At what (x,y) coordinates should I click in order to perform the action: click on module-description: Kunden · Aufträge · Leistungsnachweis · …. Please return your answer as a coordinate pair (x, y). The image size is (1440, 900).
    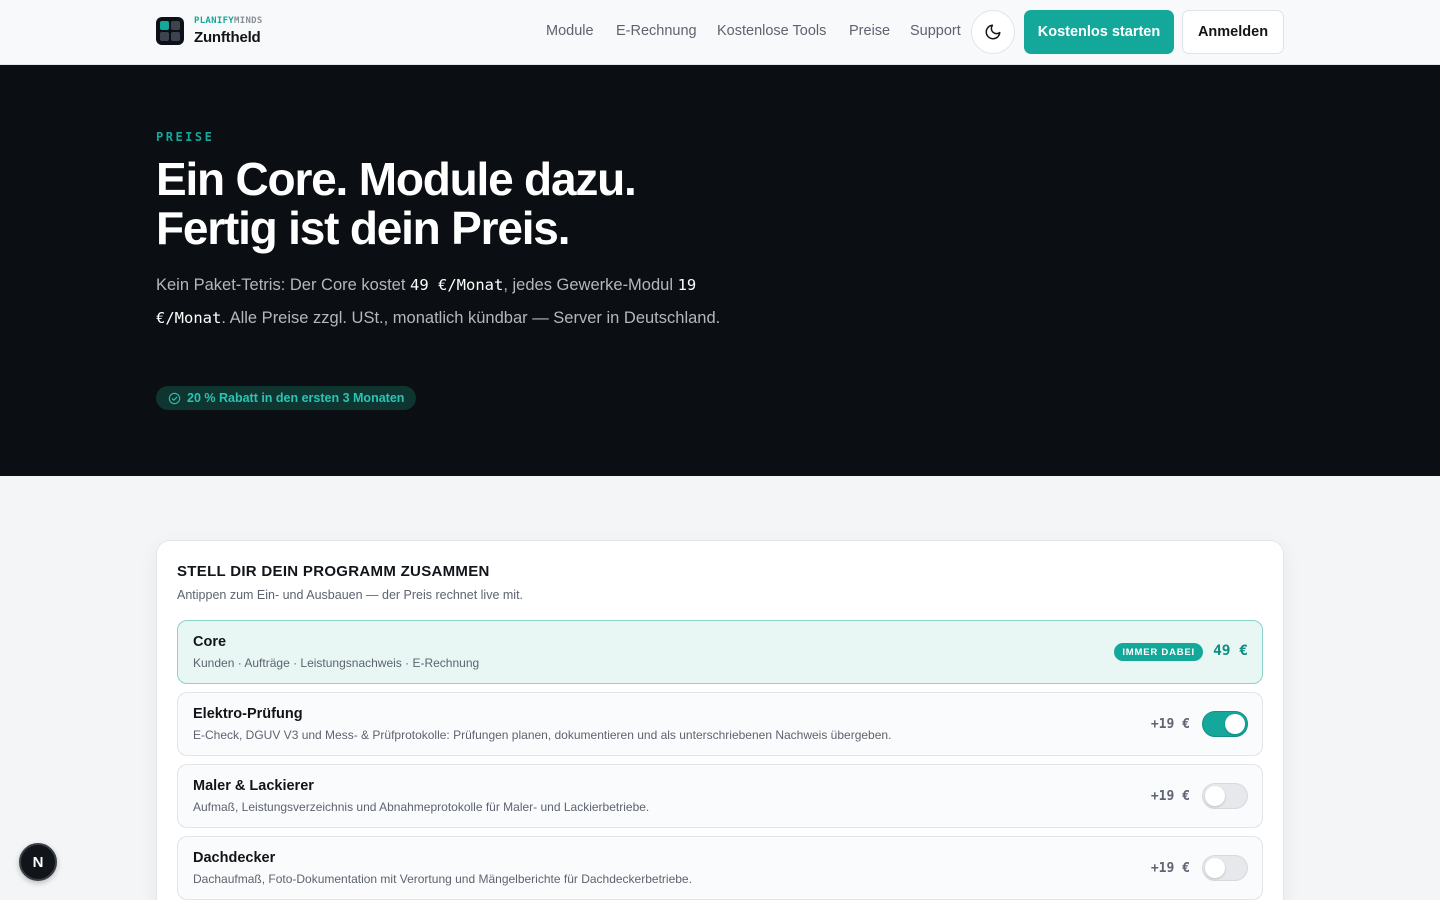
    Looking at the image, I should click on (336, 663).